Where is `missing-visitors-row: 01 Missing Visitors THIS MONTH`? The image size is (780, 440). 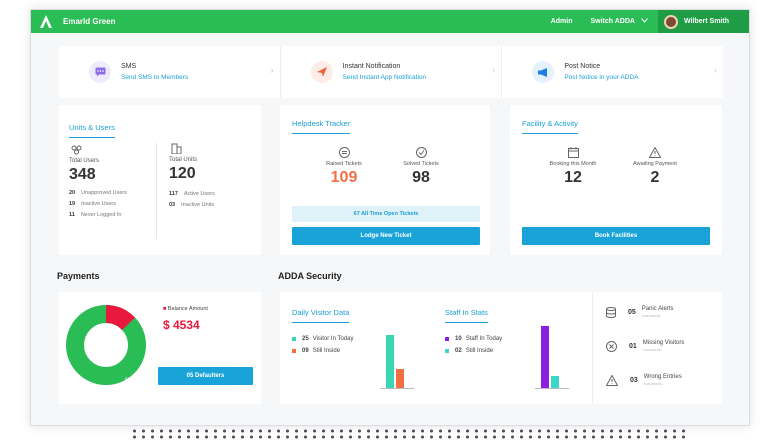 missing-visitors-row: 01 Missing Visitors THIS MONTH is located at coordinates (645, 346).